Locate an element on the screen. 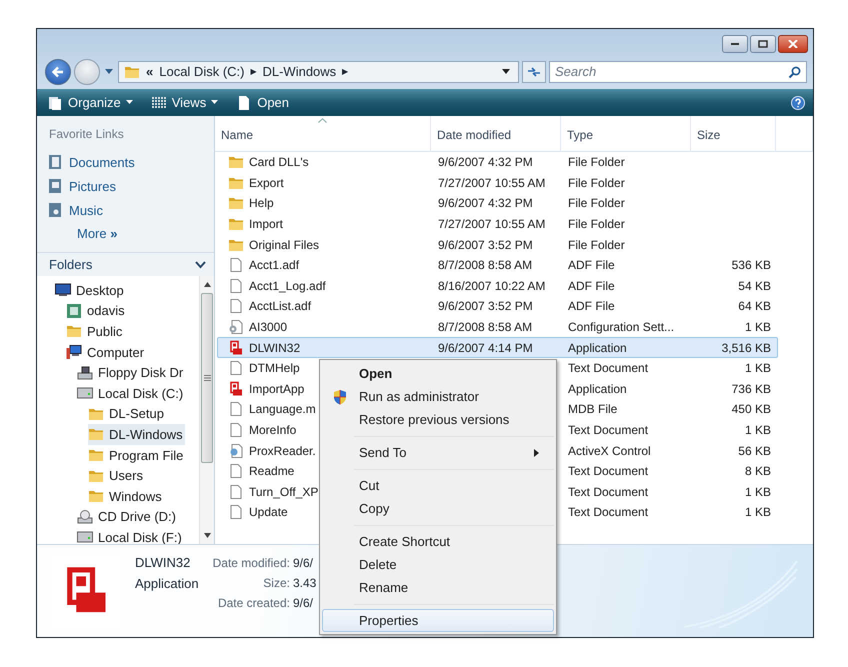  menu-item: Delete is located at coordinates (438, 564).